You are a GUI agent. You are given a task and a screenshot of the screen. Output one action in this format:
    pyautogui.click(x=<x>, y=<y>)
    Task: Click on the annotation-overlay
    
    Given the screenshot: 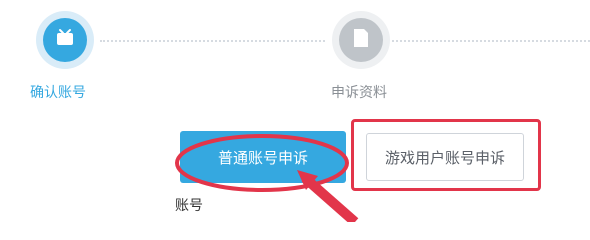 What is the action you would take?
    pyautogui.click(x=267, y=178)
    